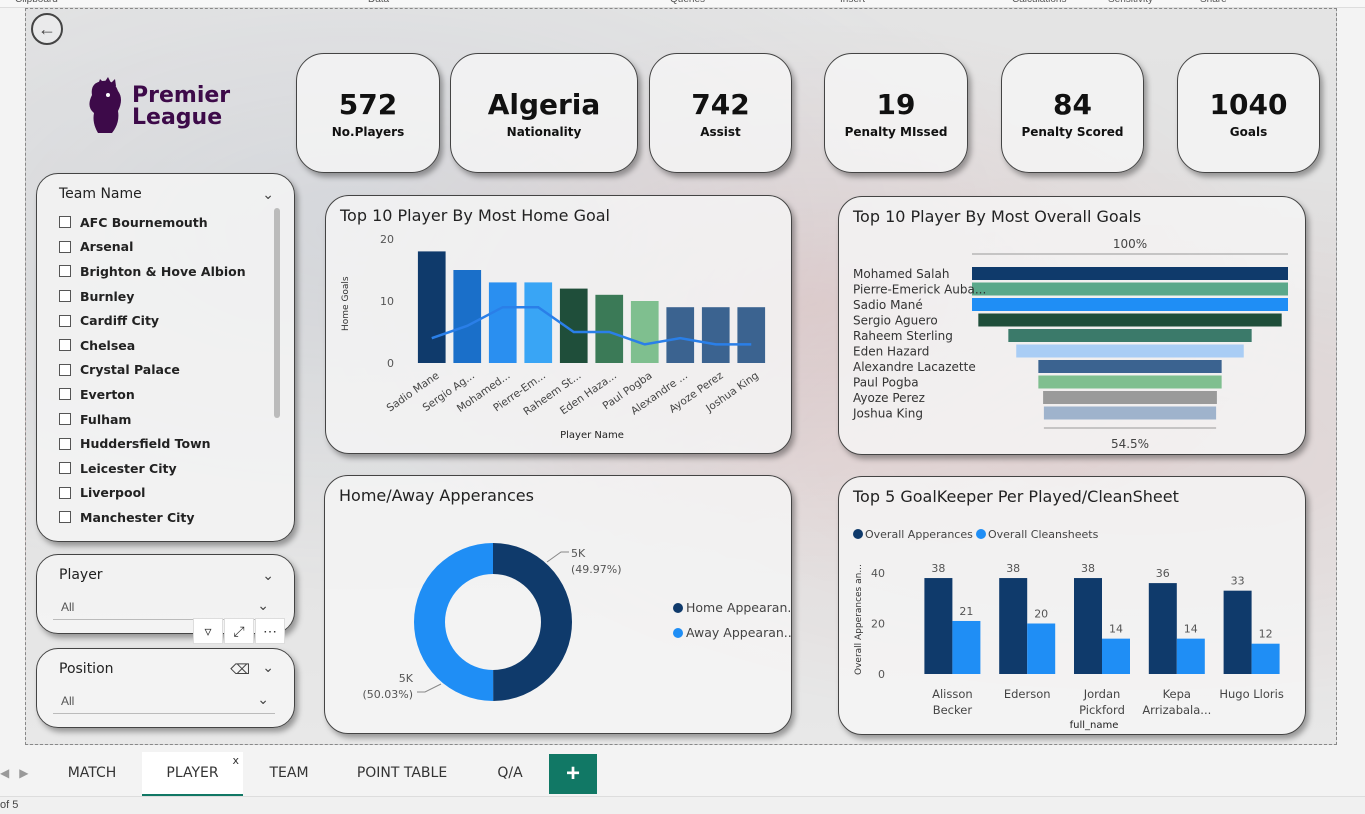 The image size is (1365, 814). Describe the element at coordinates (368, 113) in the screenshot. I see `kpi-card-players: 572 No.Players` at that location.